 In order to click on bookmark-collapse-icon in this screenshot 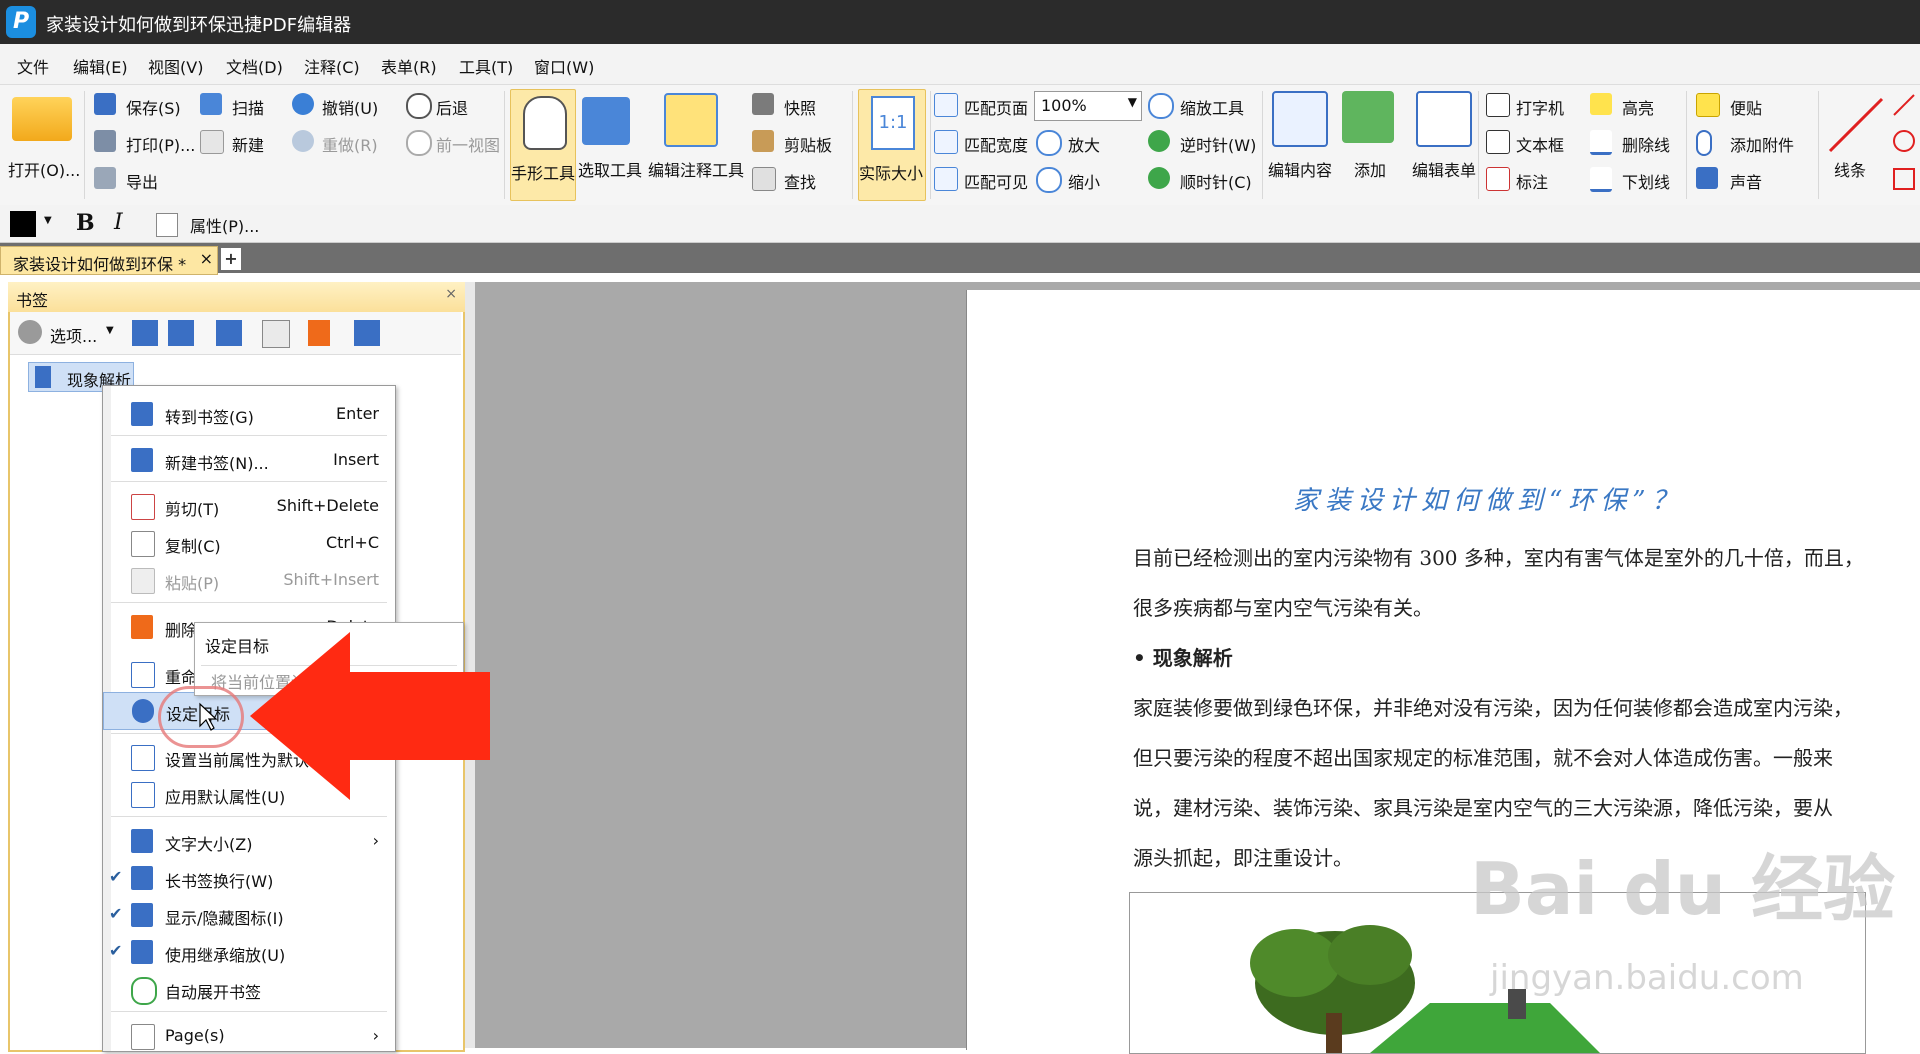, I will do `click(181, 333)`.